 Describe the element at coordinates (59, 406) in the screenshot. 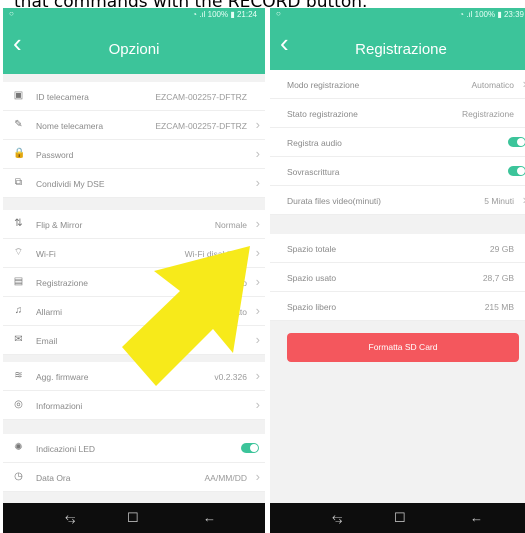

I see `row-label: Informazioni` at that location.